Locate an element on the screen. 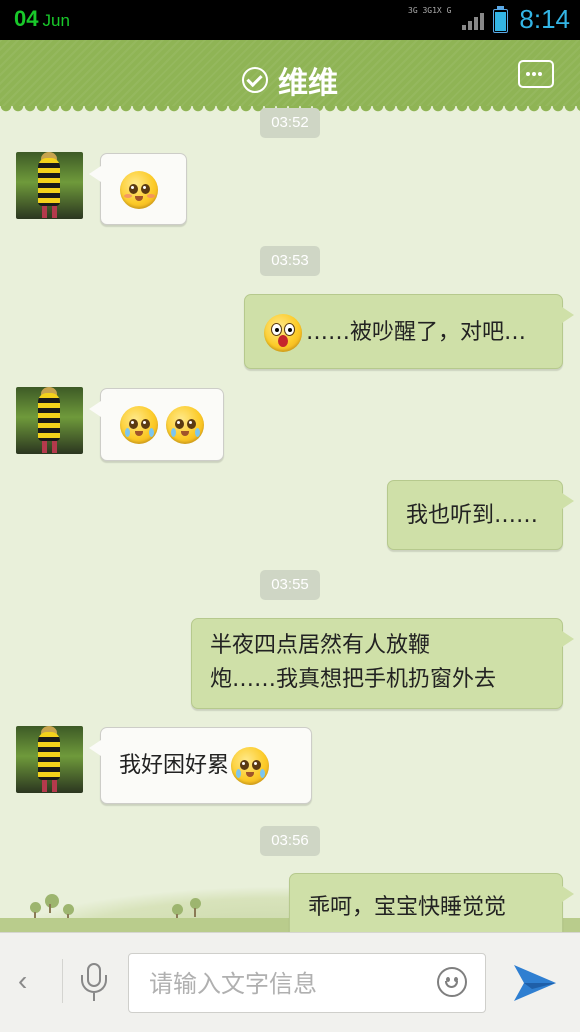 The width and height of the screenshot is (580, 1032). chevron-left-icon: ‹ is located at coordinates (22, 981).